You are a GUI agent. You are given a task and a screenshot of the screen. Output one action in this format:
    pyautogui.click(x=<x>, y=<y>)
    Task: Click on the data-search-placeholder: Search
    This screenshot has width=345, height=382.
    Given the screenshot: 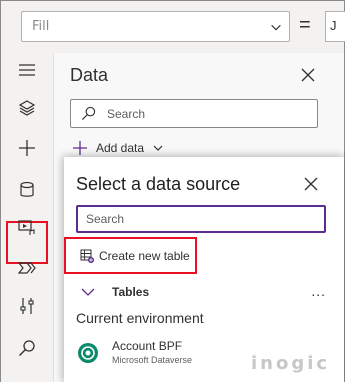 What is the action you would take?
    pyautogui.click(x=126, y=114)
    